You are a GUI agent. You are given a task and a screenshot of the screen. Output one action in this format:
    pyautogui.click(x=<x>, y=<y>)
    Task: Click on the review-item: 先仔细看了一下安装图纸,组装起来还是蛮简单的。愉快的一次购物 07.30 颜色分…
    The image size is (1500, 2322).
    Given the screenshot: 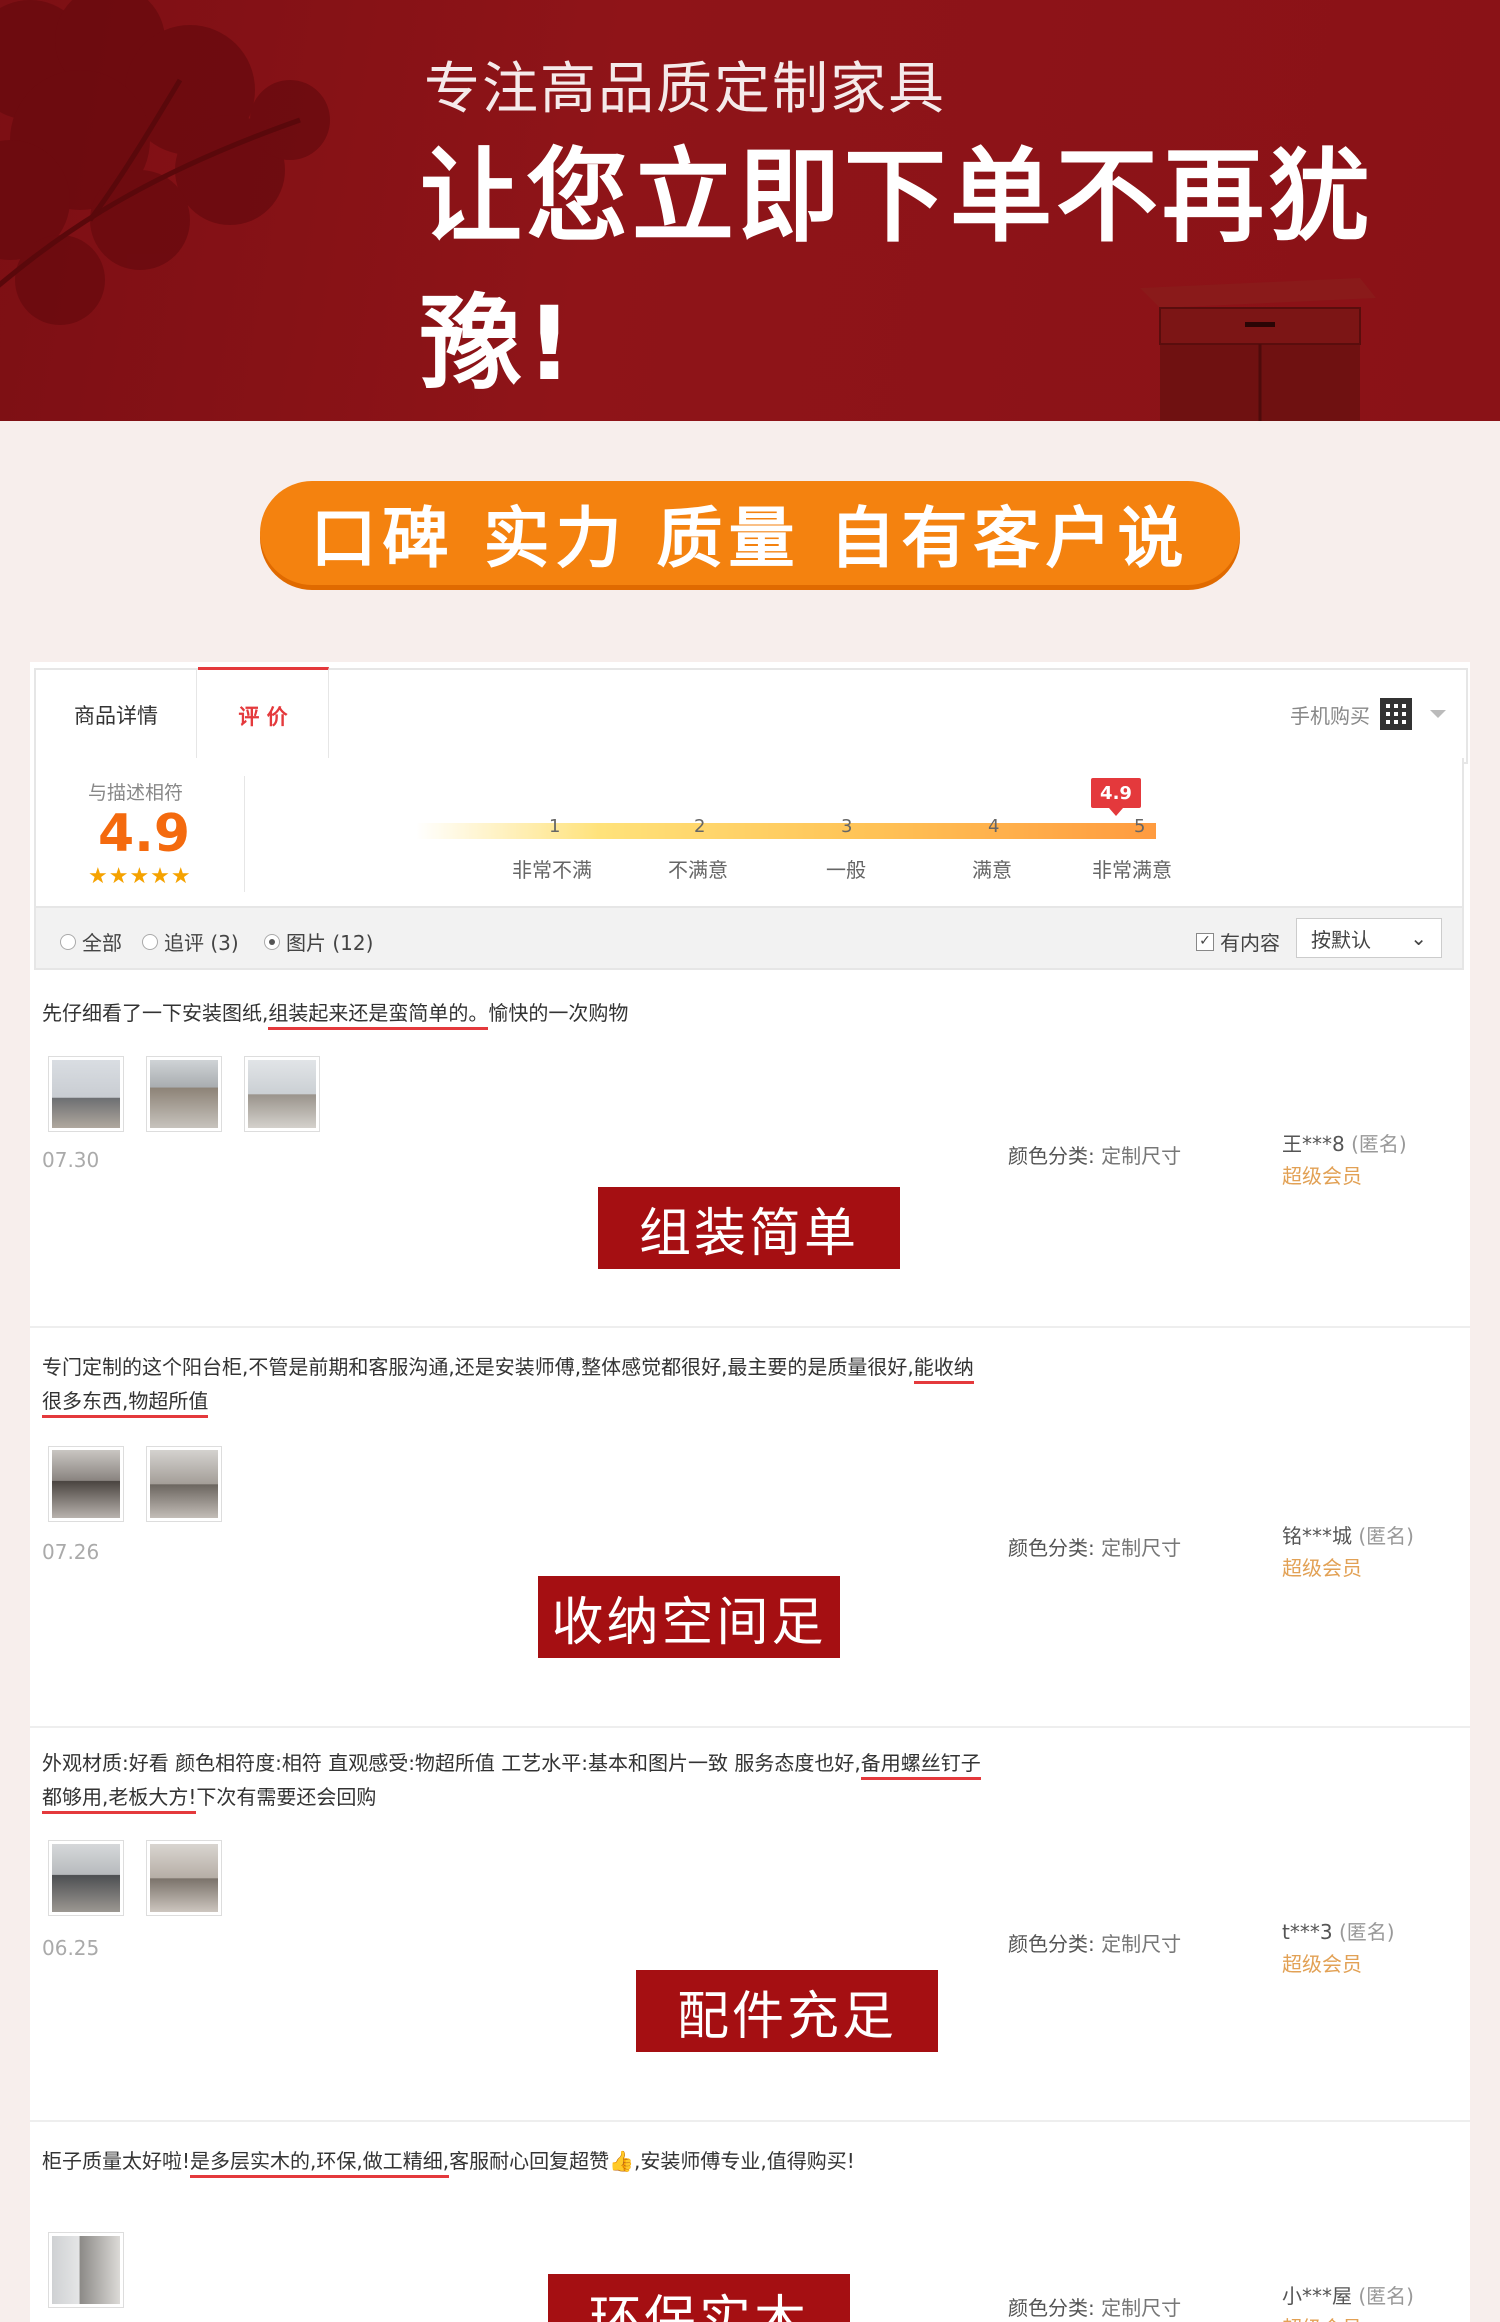 What is the action you would take?
    pyautogui.click(x=750, y=1149)
    